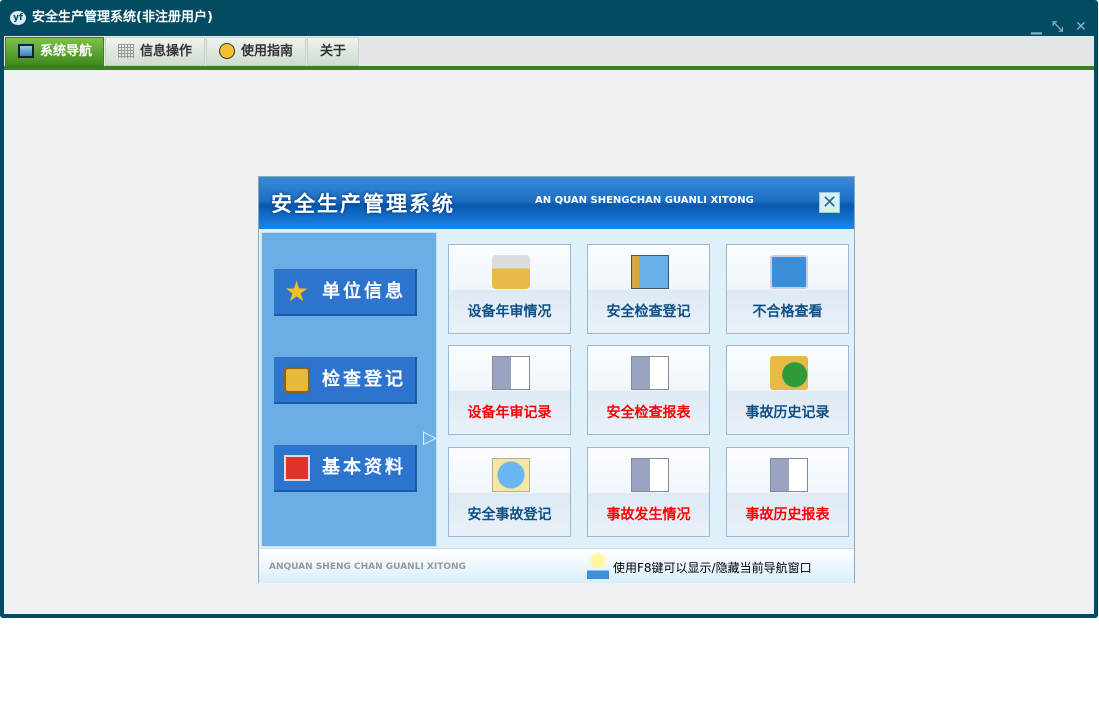 The height and width of the screenshot is (723, 1099). Describe the element at coordinates (166, 51) in the screenshot. I see `tab-label: 信息操作` at that location.